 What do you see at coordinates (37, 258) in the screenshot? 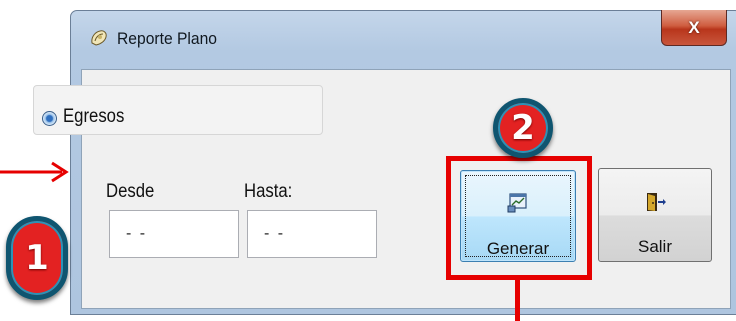
I see `step-1-badge: 1` at bounding box center [37, 258].